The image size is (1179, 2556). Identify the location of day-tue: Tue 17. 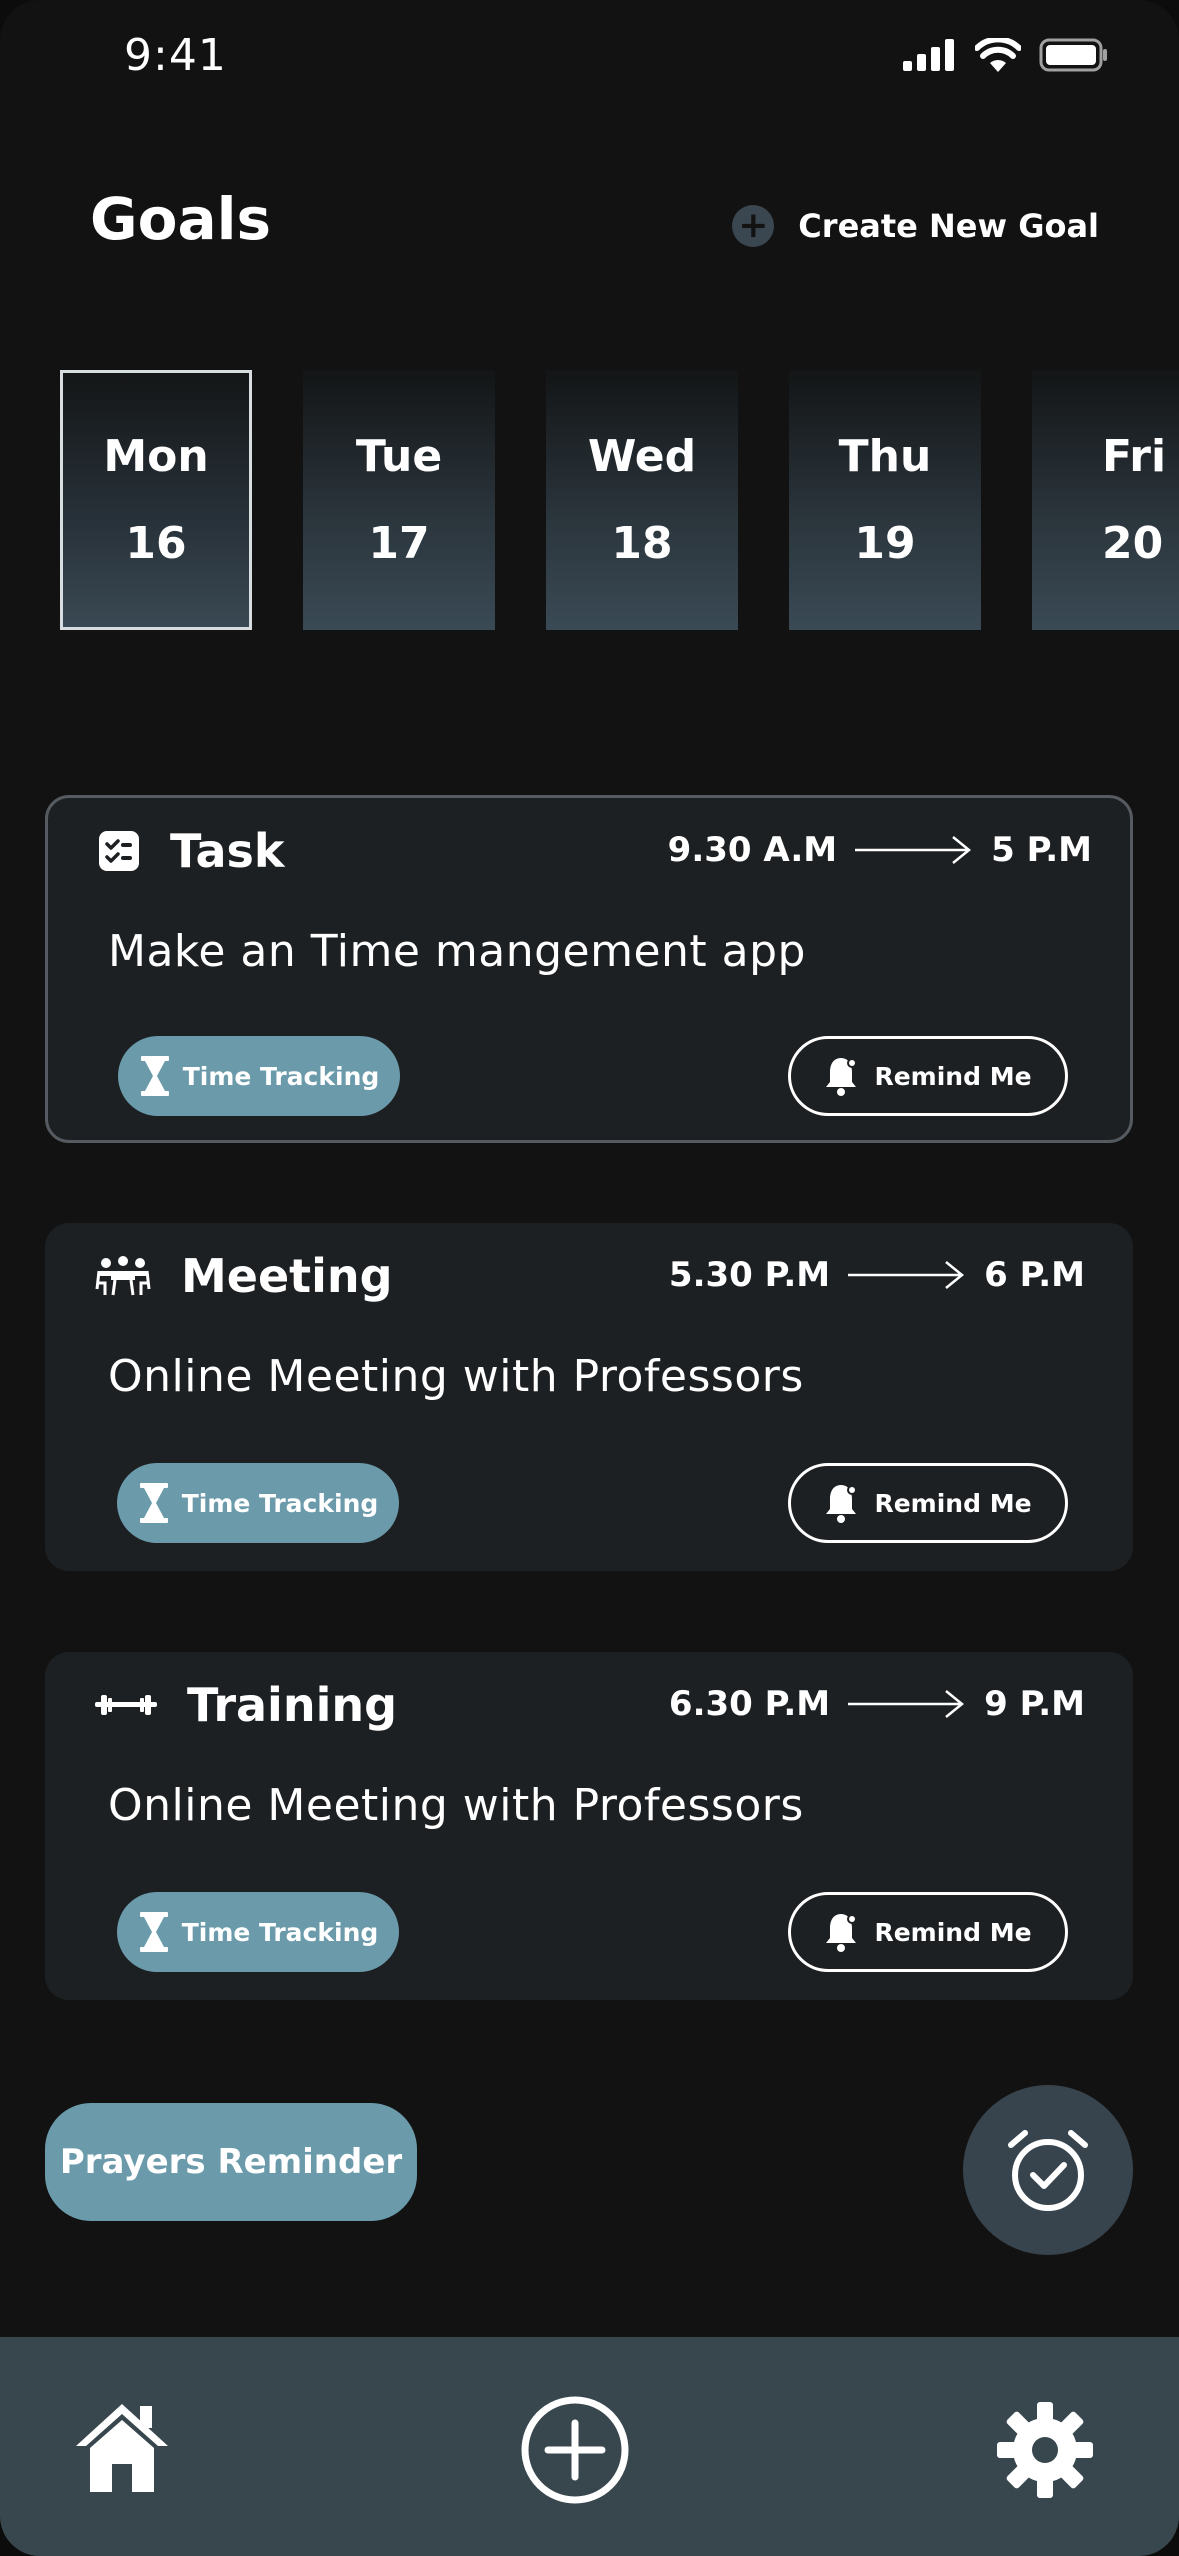
(399, 500).